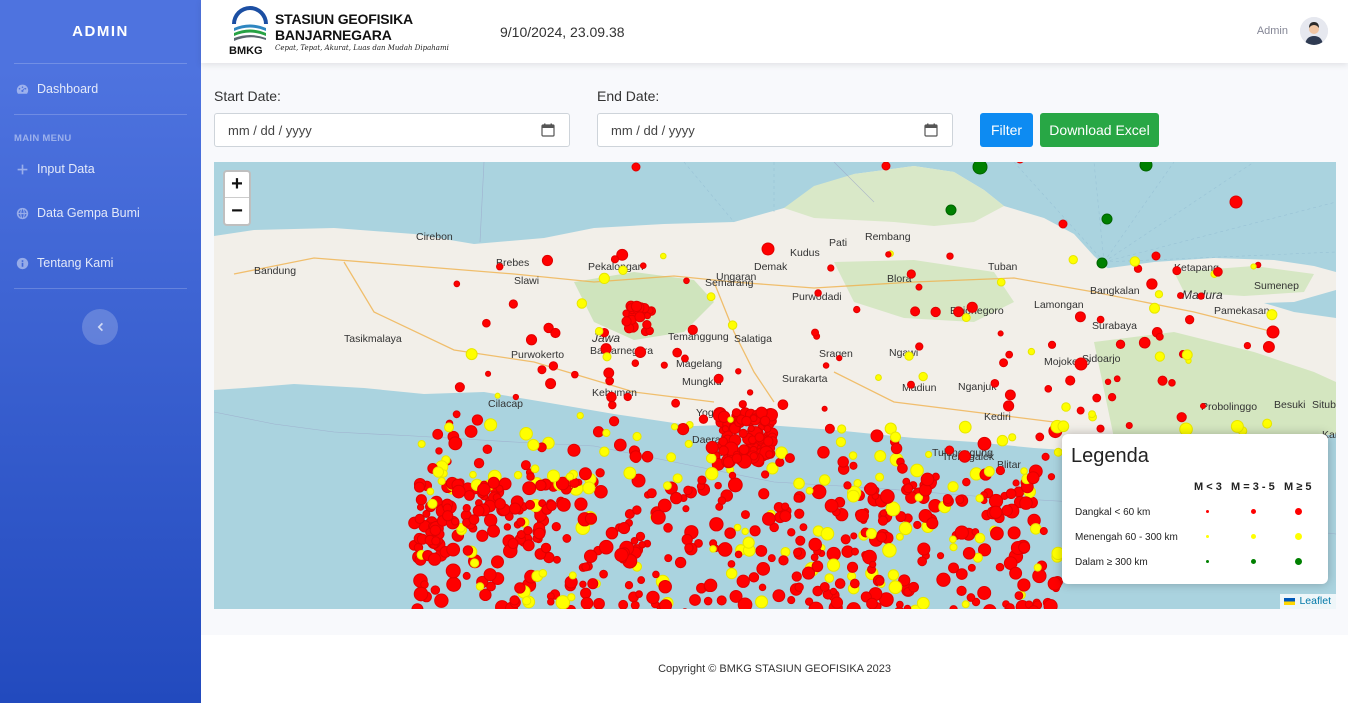 The image size is (1348, 703). I want to click on user-menu: Admin, so click(1292, 31).